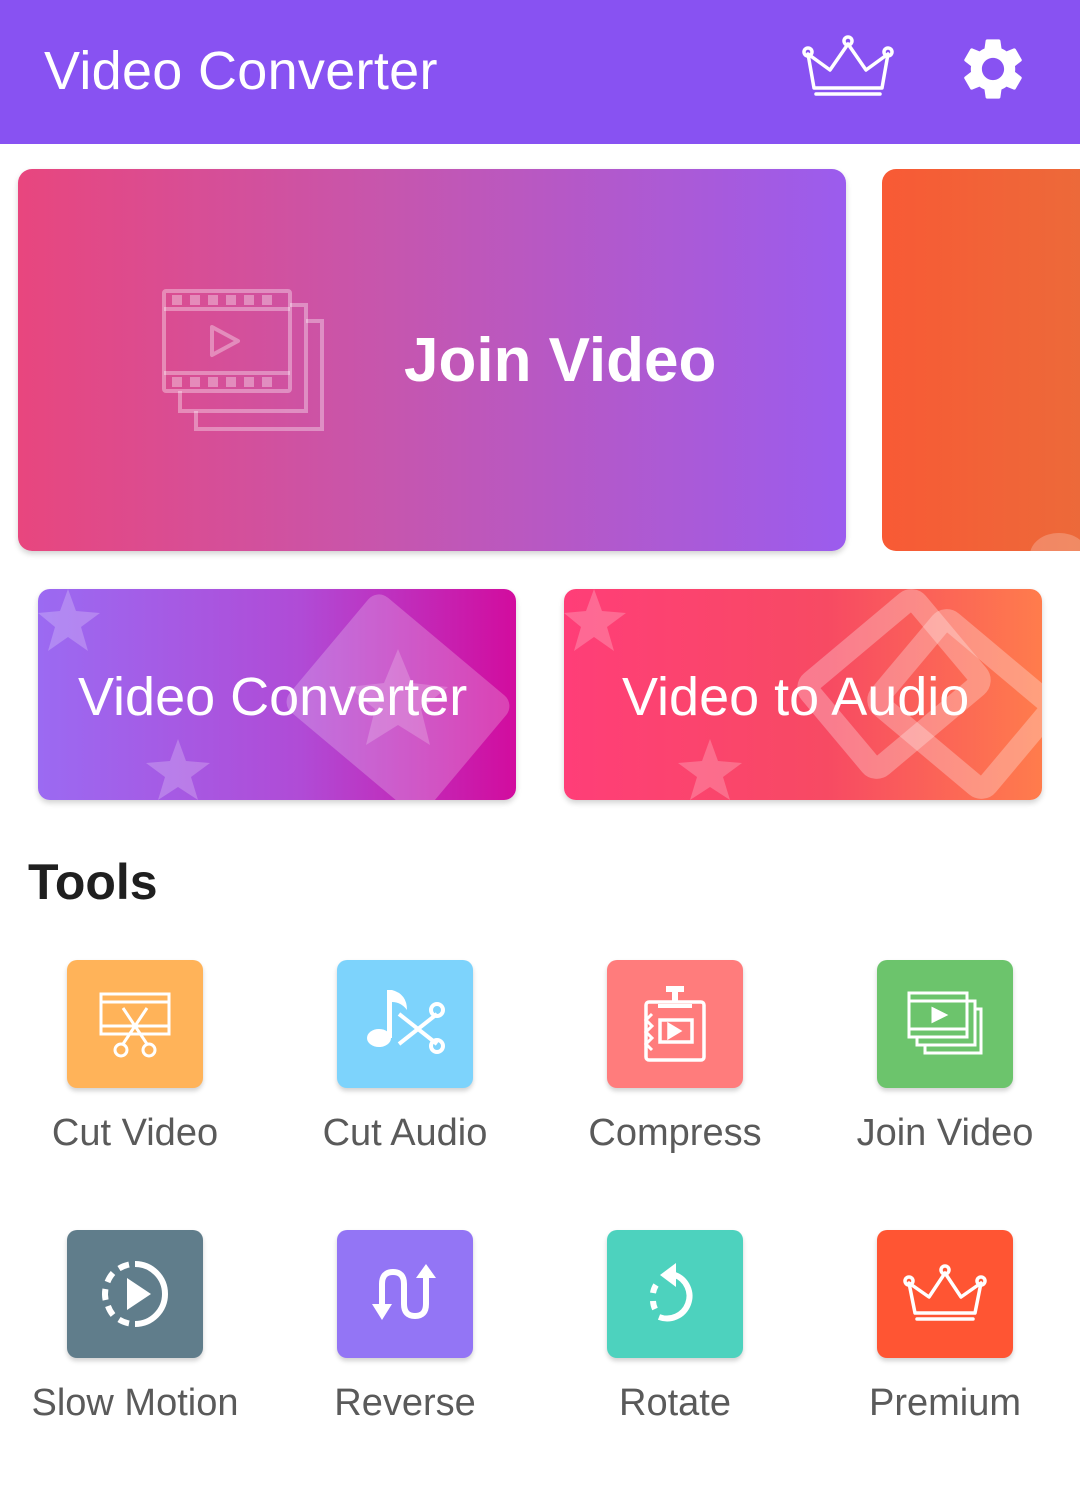 Image resolution: width=1080 pixels, height=1491 pixels. I want to click on banner-peek-shape, so click(1055, 542).